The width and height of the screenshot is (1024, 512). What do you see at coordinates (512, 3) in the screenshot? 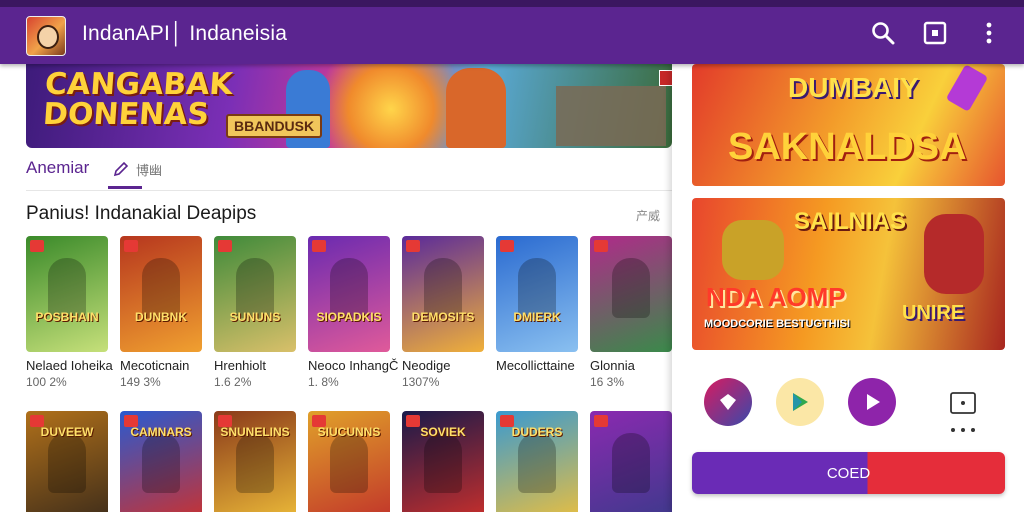
I see `status-strip` at bounding box center [512, 3].